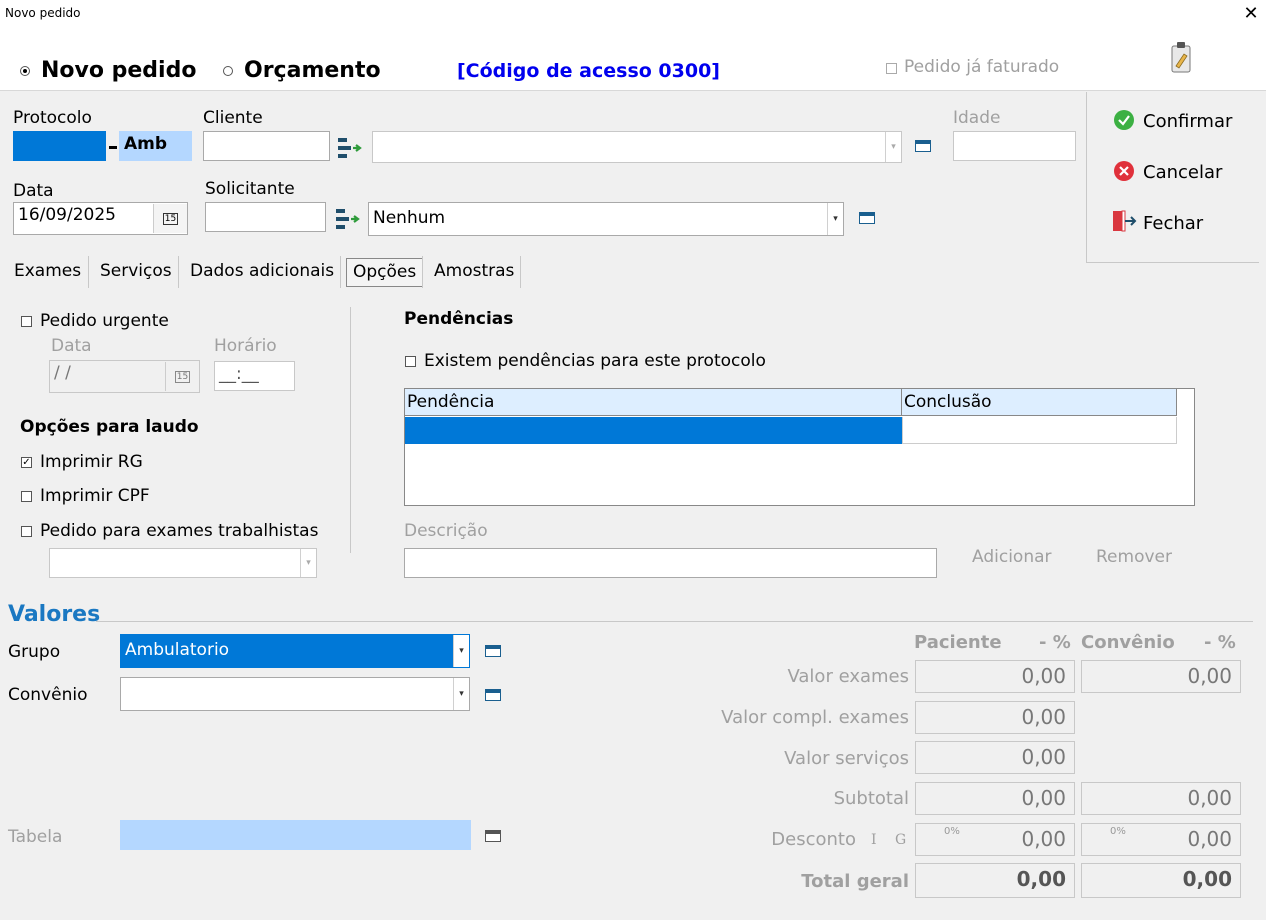  Describe the element at coordinates (1172, 262) in the screenshot. I see `action-panel-border-bottom` at that location.